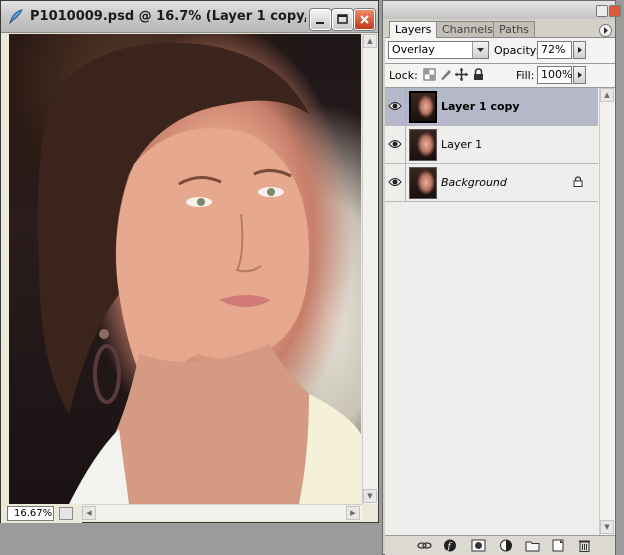  I want to click on tab-paths: Paths, so click(514, 29).